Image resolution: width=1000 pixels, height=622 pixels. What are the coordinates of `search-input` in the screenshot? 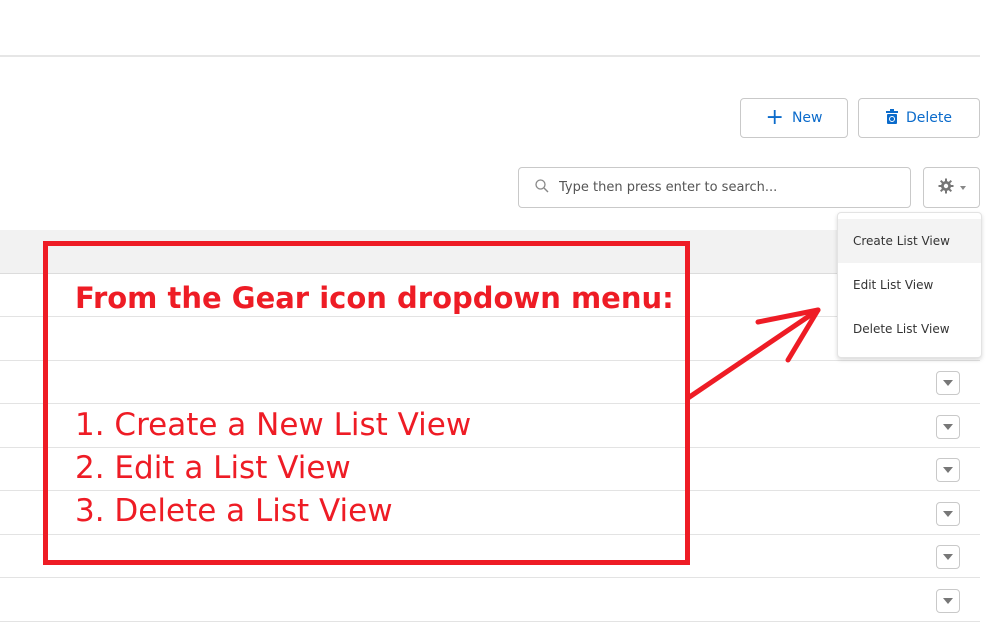 It's located at (724, 187).